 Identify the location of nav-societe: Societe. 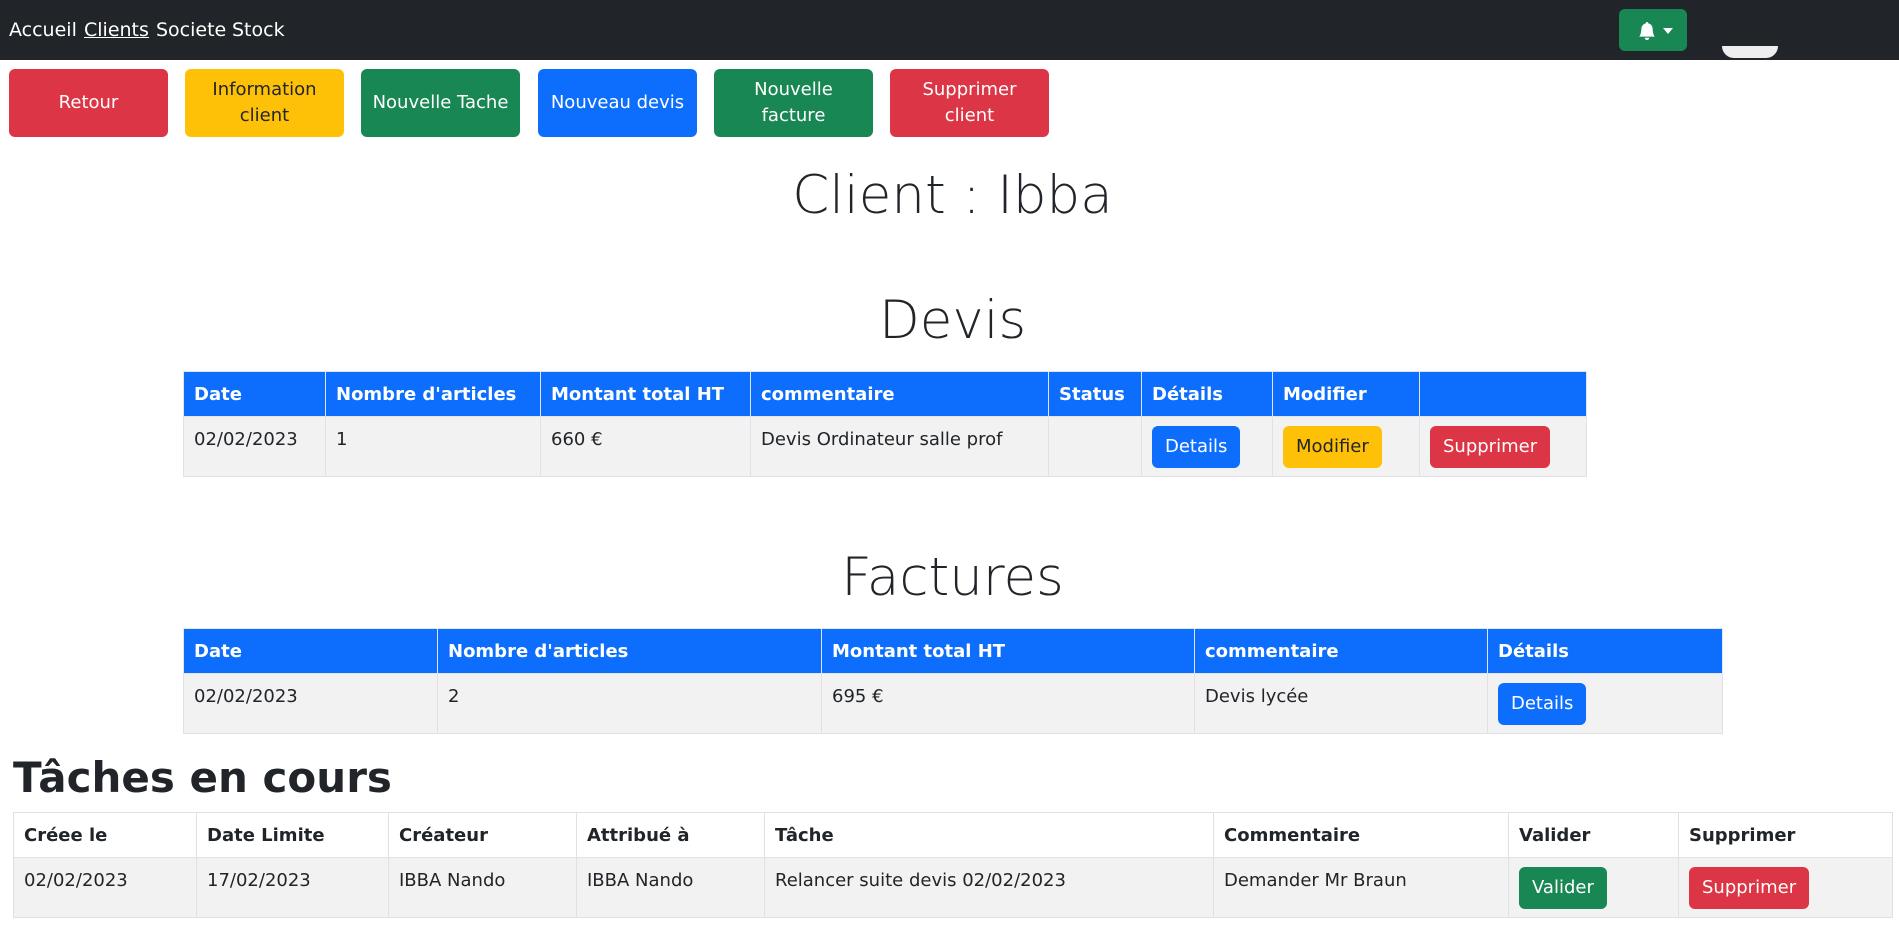
(191, 30).